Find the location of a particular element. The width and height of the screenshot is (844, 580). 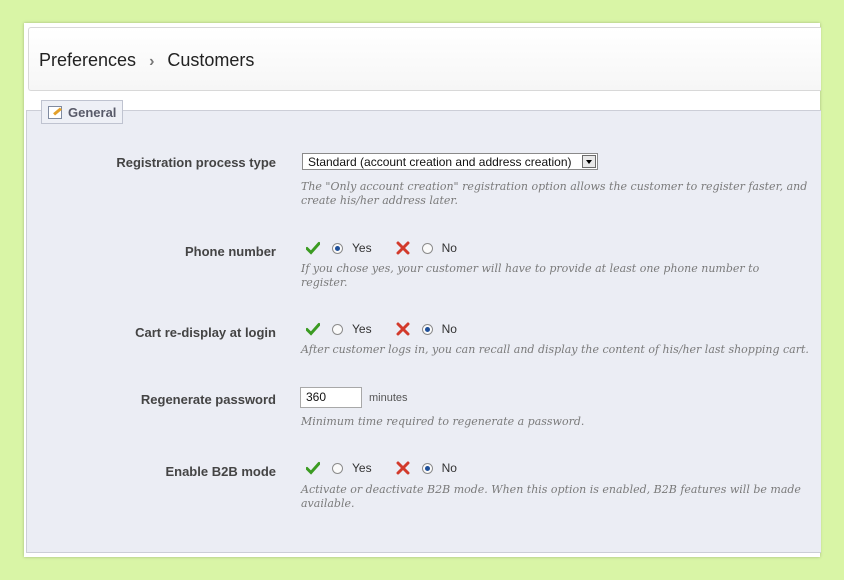

cart-redisplay-options: Yes No is located at coordinates (381, 329).